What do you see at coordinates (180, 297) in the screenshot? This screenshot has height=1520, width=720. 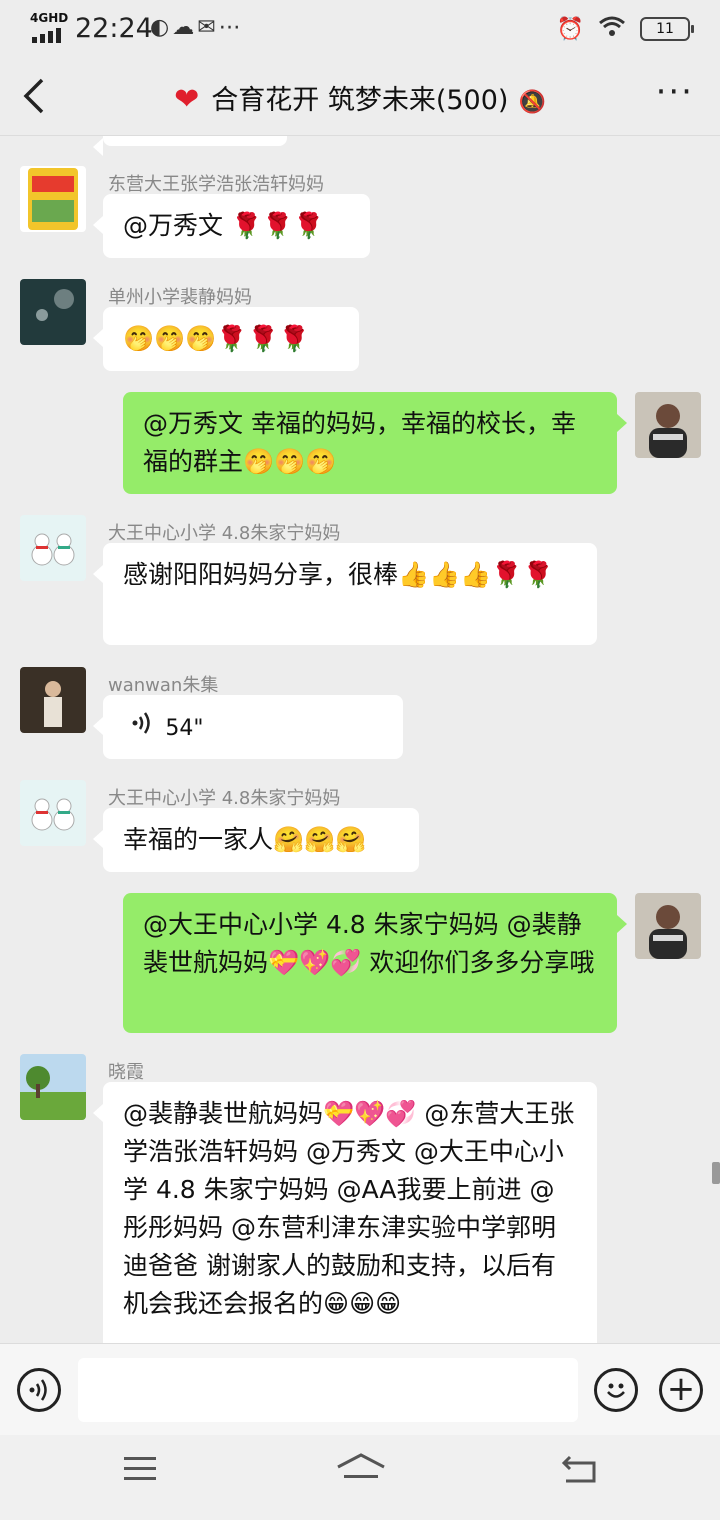 I see `sender-name: 单州小学裴静妈妈` at bounding box center [180, 297].